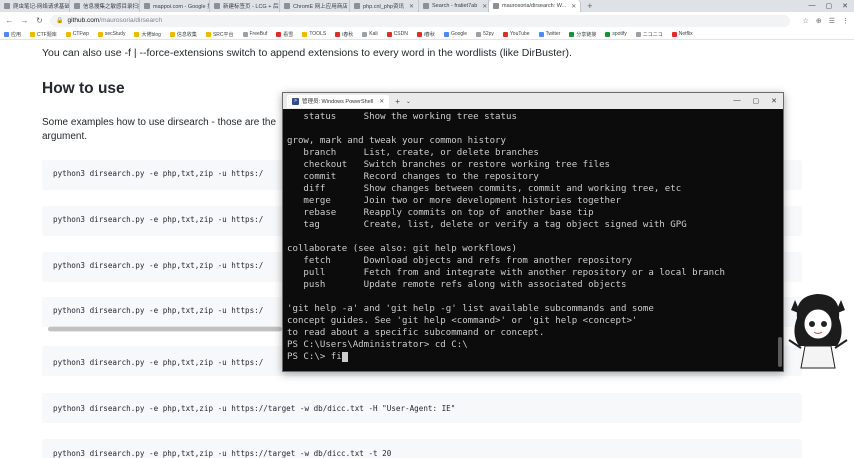 This screenshot has height=458, width=854. Describe the element at coordinates (183, 34) in the screenshot. I see `bookmark-item: 信息收集` at that location.